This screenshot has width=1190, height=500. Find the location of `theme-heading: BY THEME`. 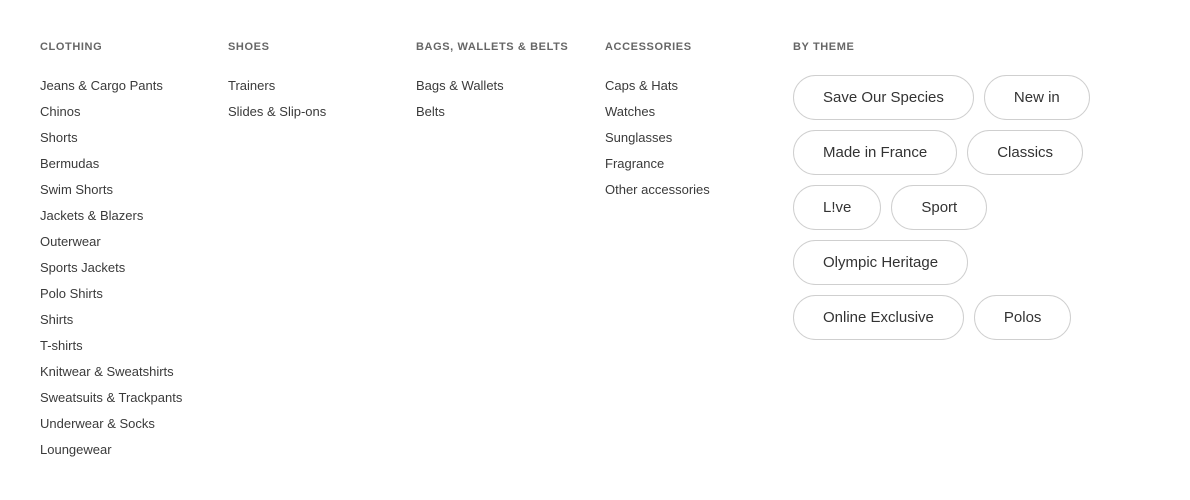

theme-heading: BY THEME is located at coordinates (824, 47).